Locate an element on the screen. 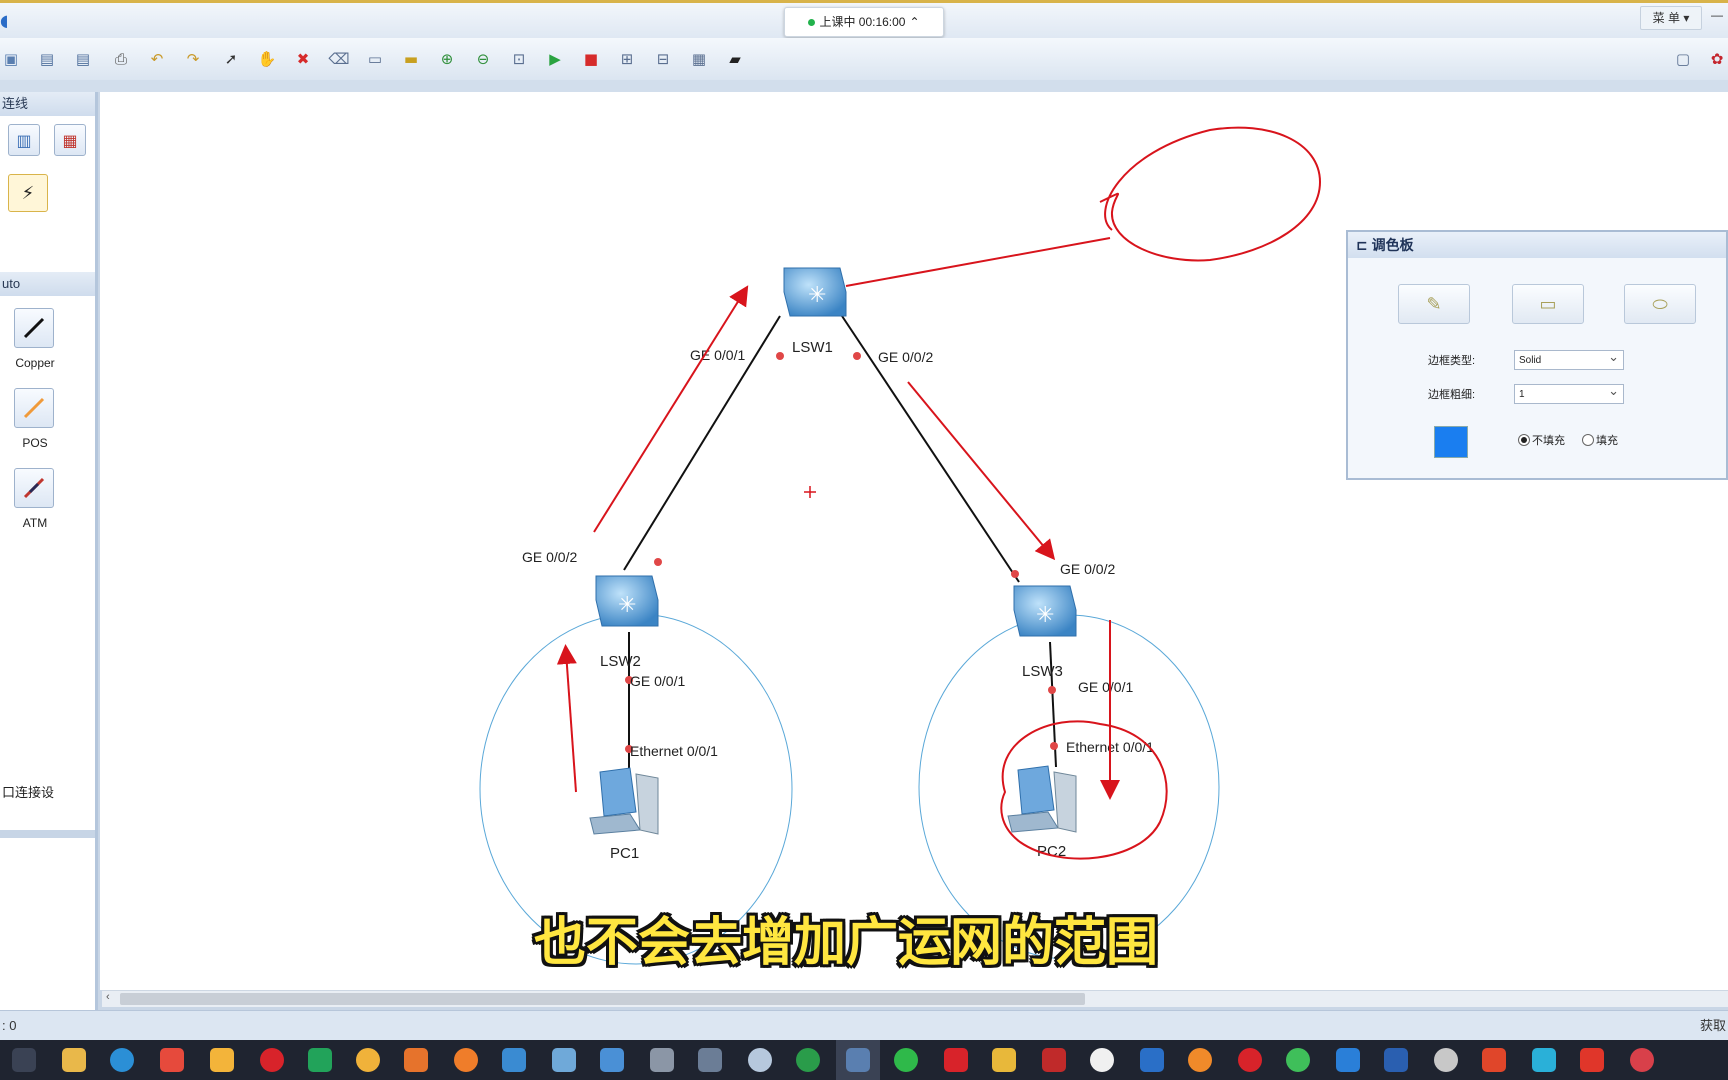 The width and height of the screenshot is (1728, 1080). pos-cable-icon is located at coordinates (34, 408).